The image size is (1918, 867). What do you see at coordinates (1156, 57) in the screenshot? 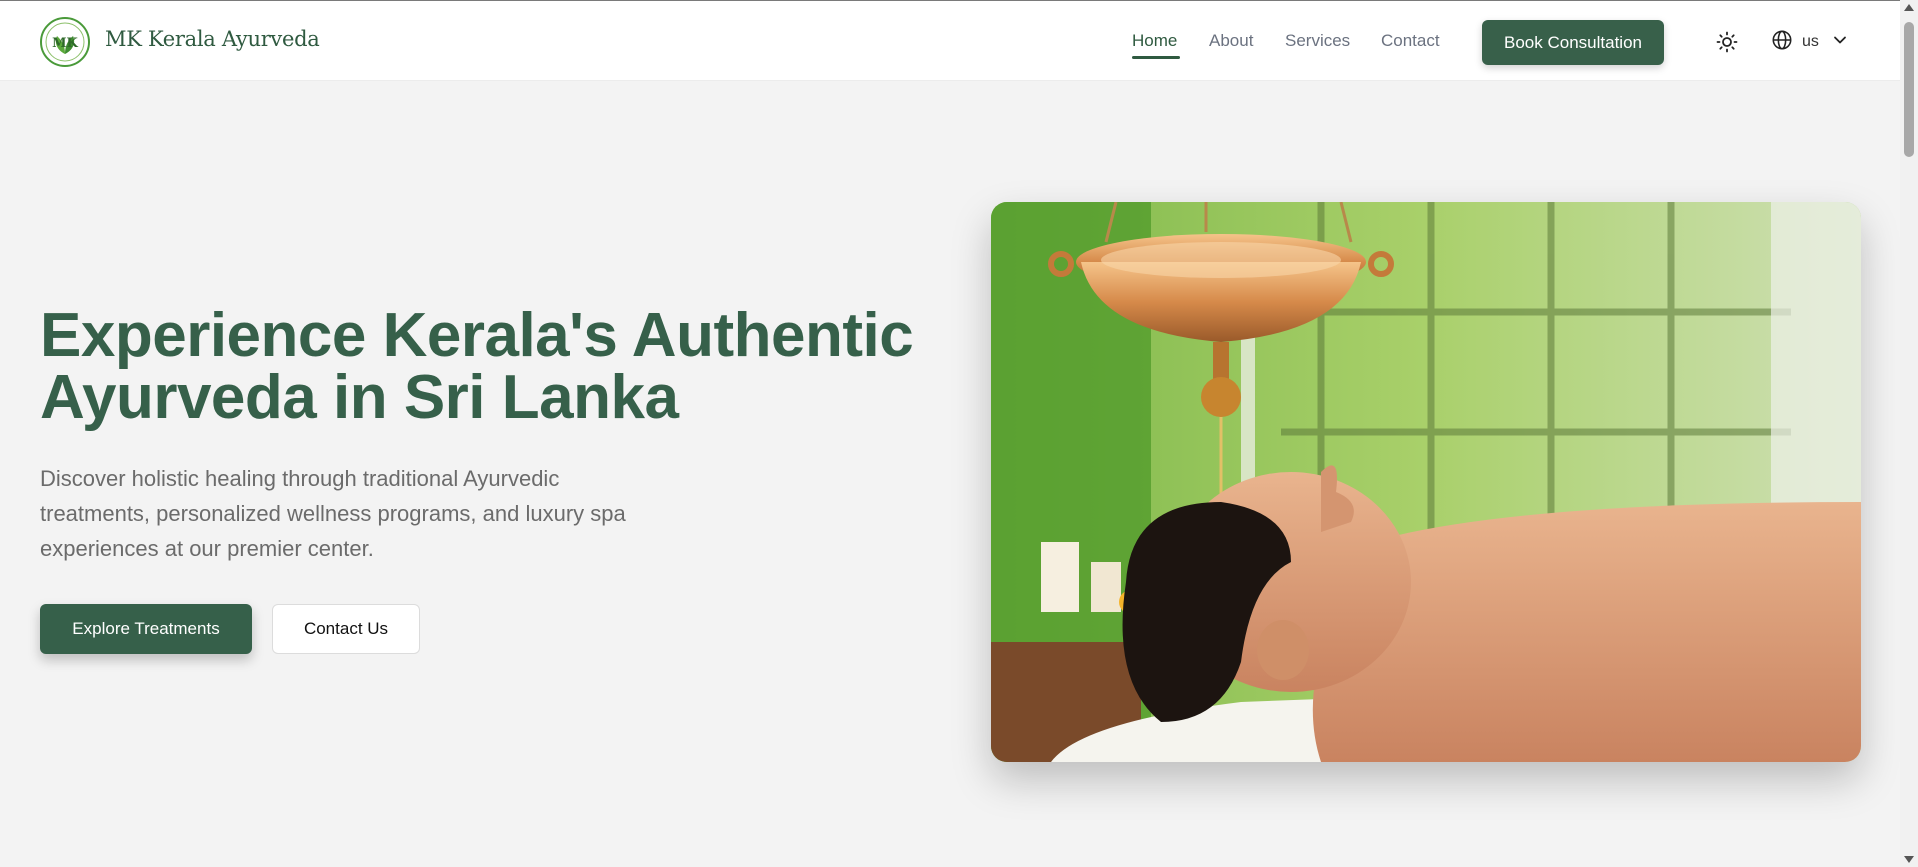
I see `active-nav-indicator` at bounding box center [1156, 57].